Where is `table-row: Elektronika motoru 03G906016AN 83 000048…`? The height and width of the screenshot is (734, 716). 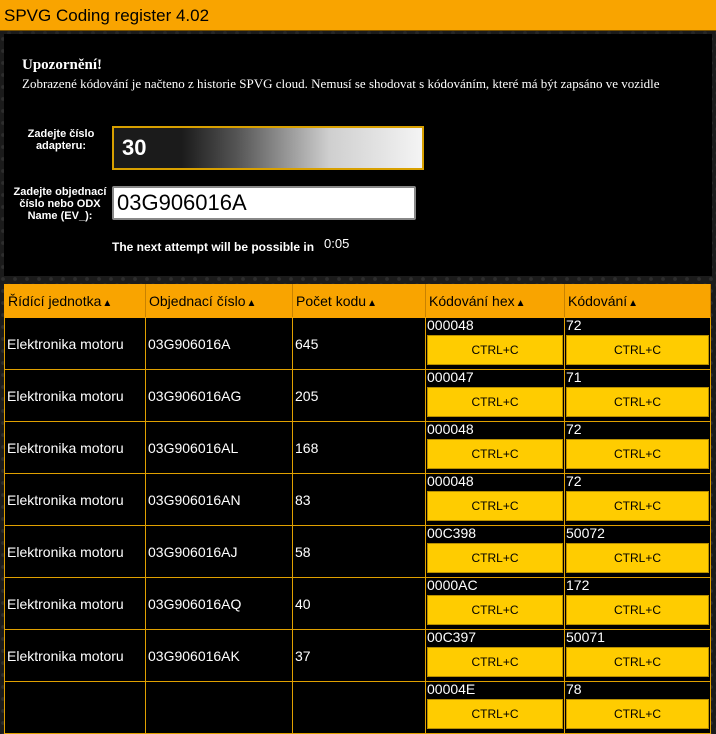 table-row: Elektronika motoru 03G906016AN 83 000048… is located at coordinates (357, 499).